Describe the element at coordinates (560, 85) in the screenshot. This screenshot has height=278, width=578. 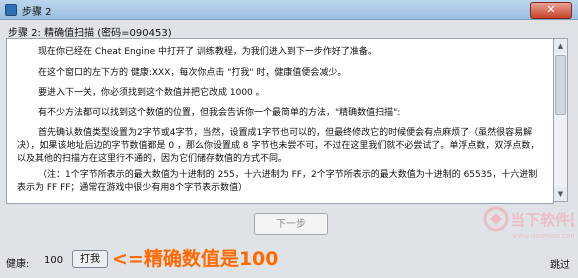
I see `scroll-thumb` at that location.